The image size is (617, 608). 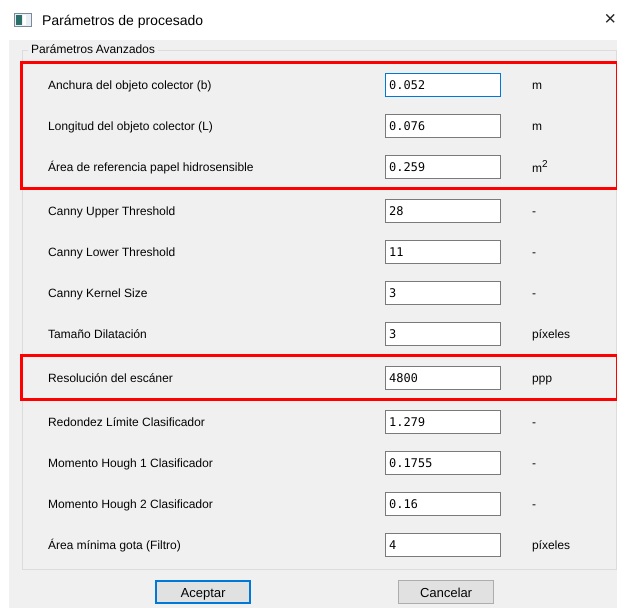 What do you see at coordinates (443, 462) in the screenshot?
I see `input-field: 0.1755` at bounding box center [443, 462].